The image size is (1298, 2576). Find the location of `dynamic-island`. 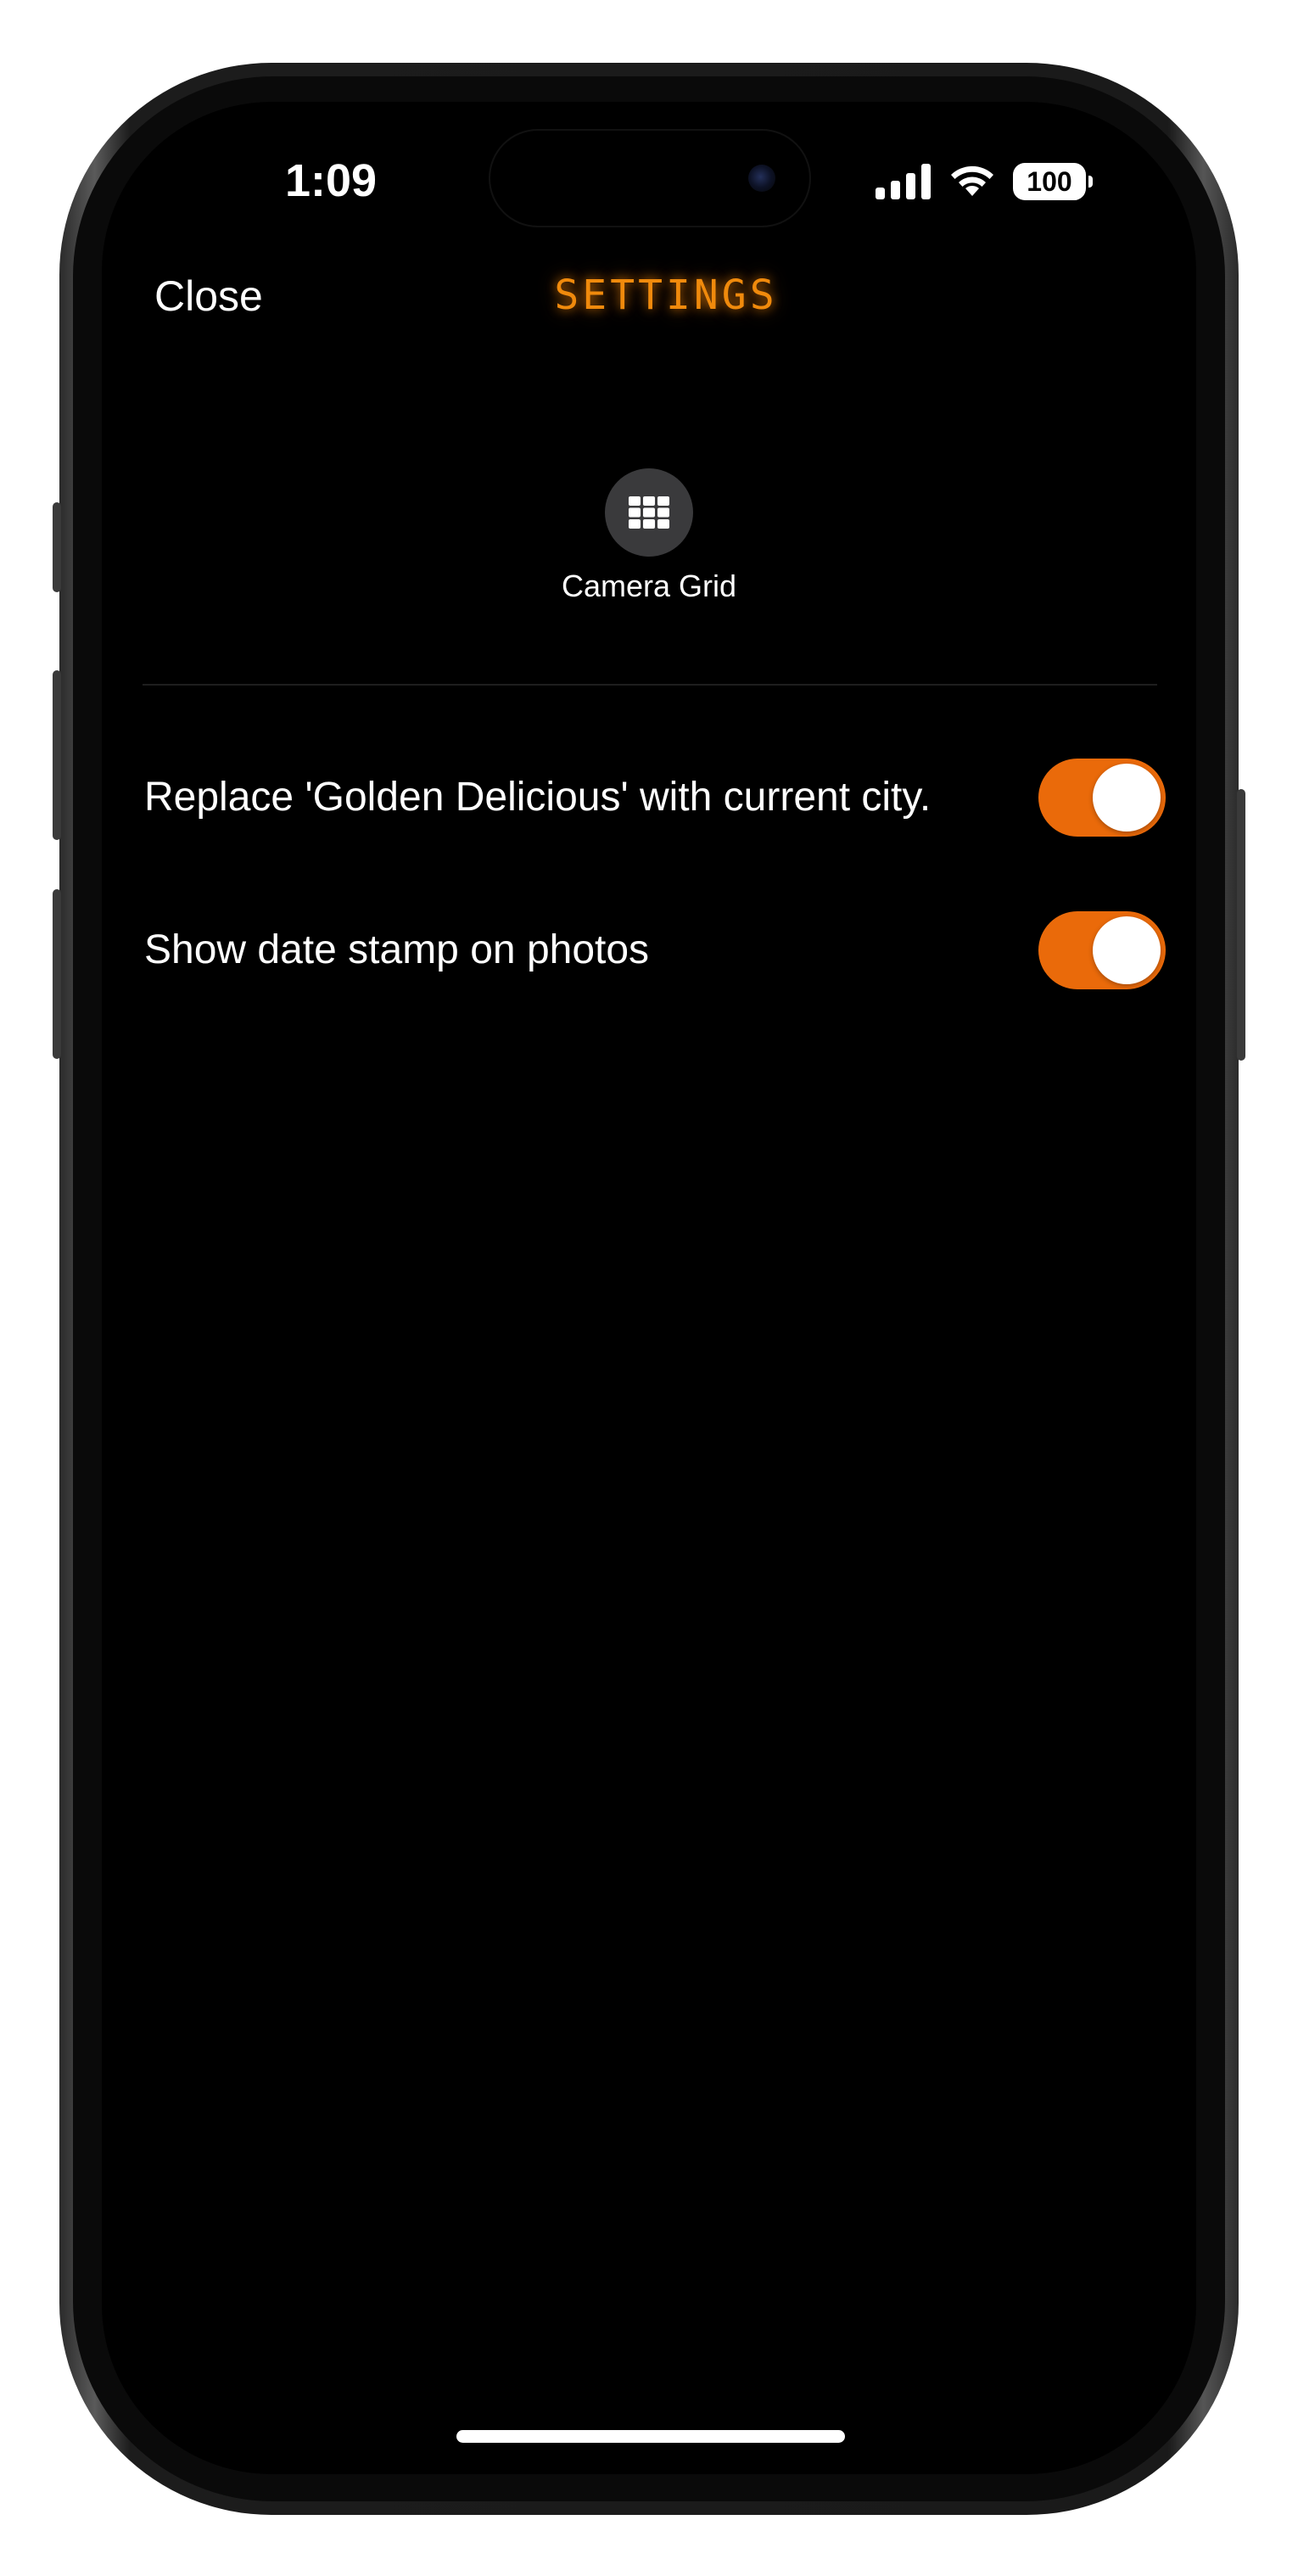

dynamic-island is located at coordinates (649, 178).